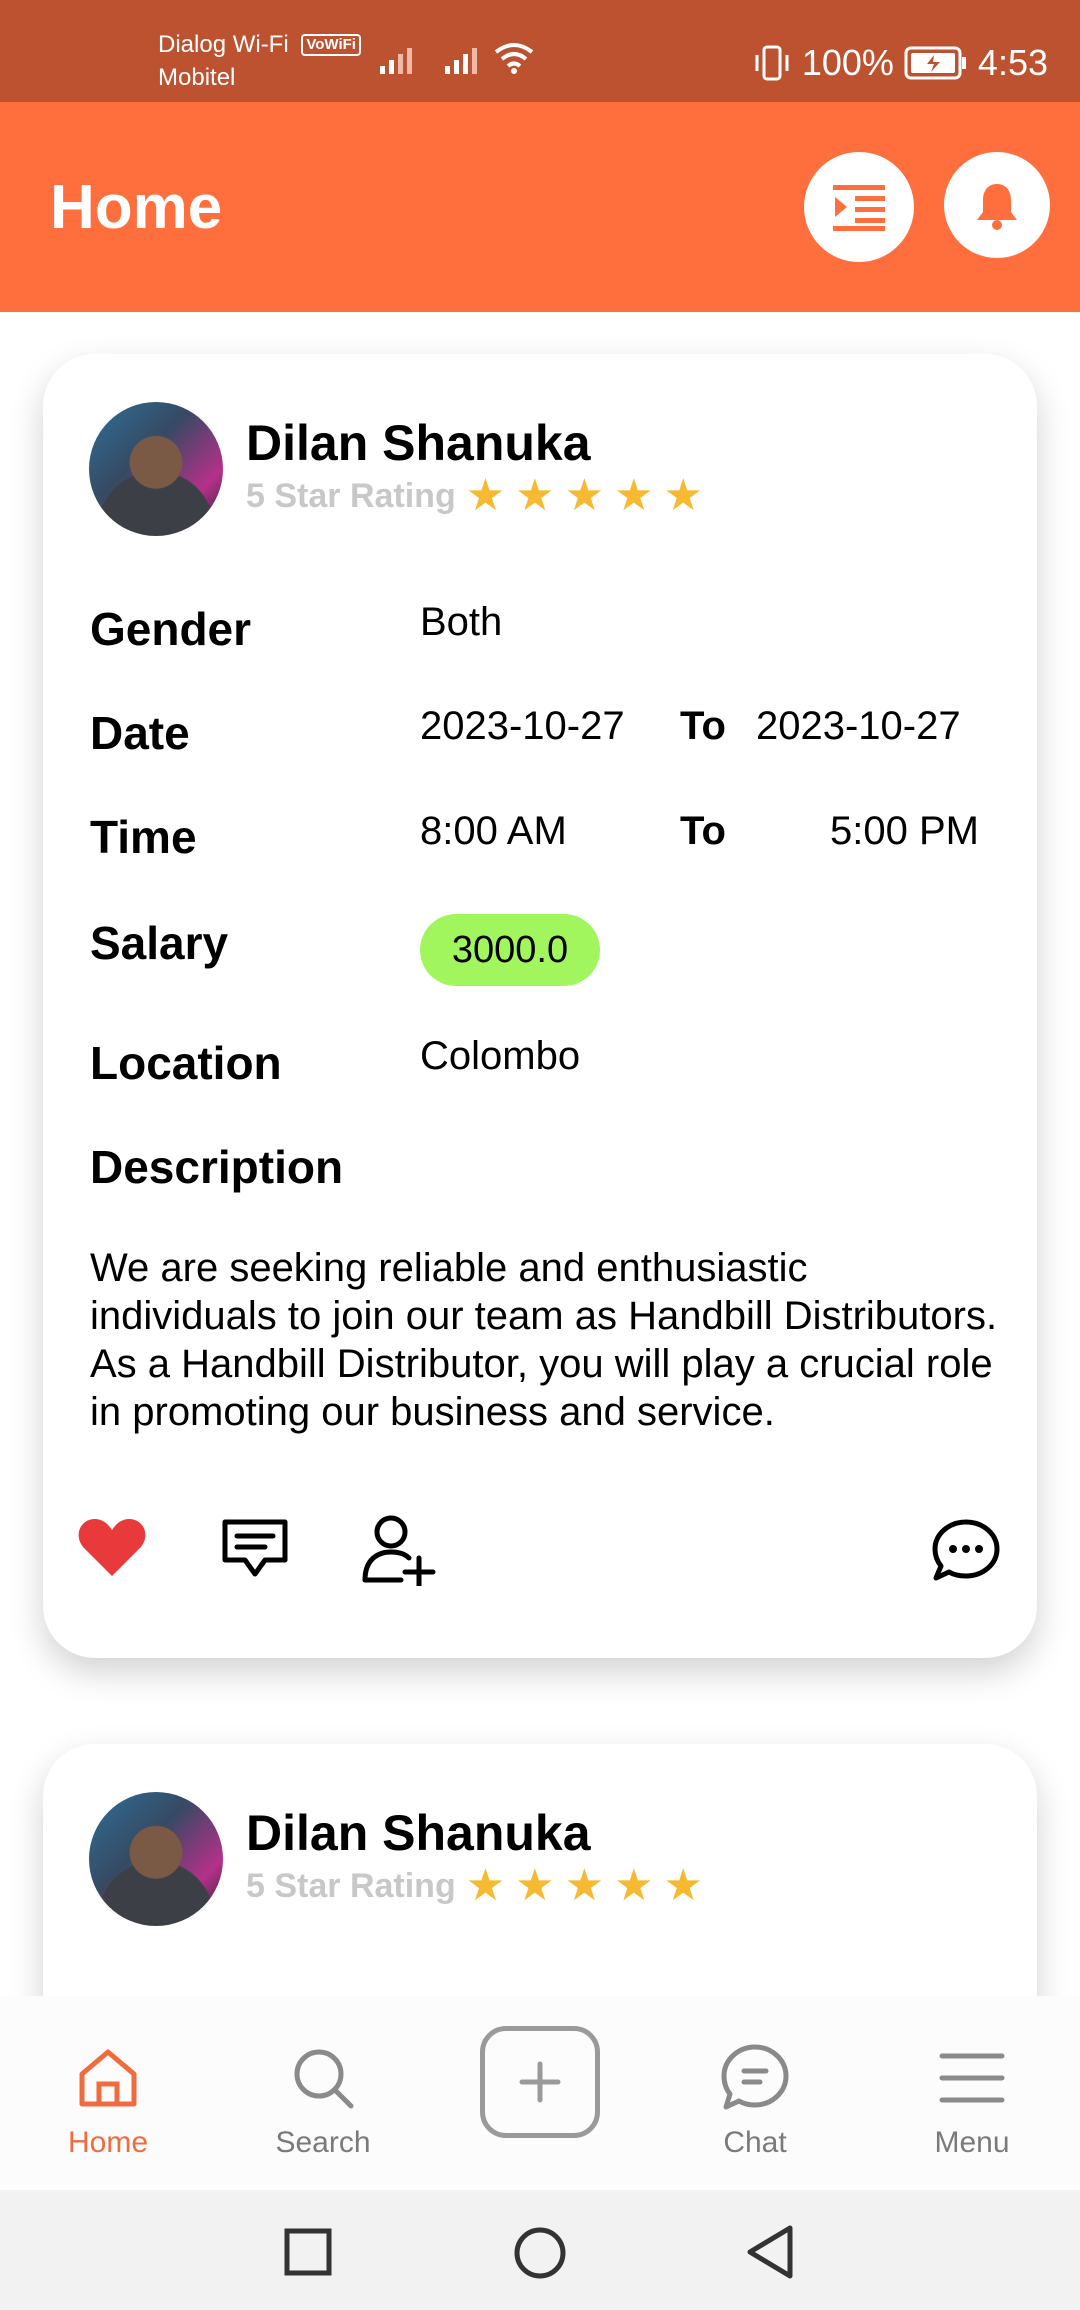 The width and height of the screenshot is (1080, 2310). I want to click on battery-percent: 100%, so click(847, 62).